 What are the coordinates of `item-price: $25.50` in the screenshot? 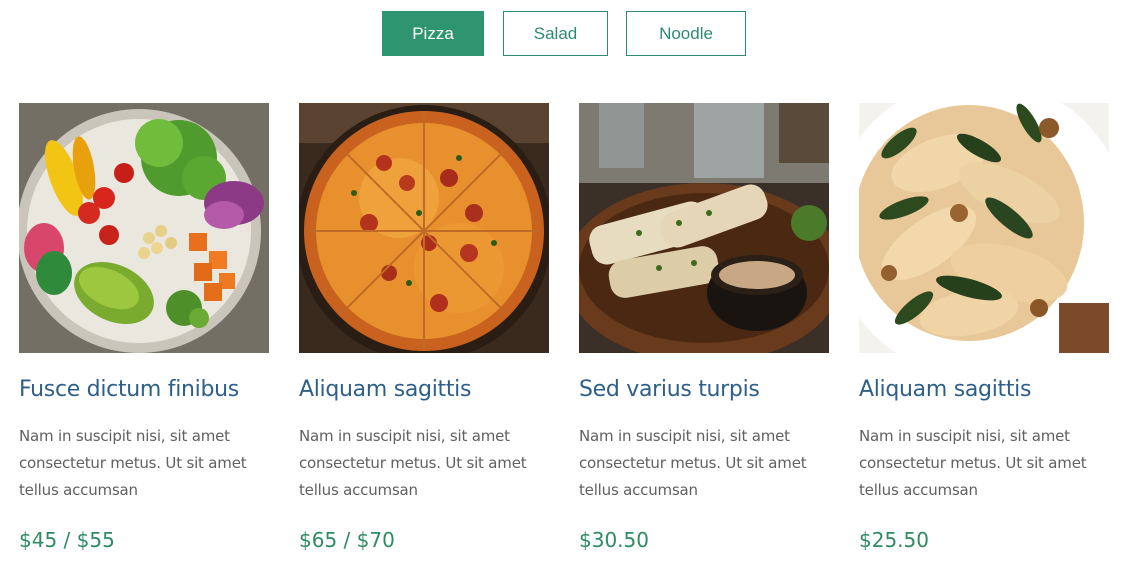 It's located at (894, 540).